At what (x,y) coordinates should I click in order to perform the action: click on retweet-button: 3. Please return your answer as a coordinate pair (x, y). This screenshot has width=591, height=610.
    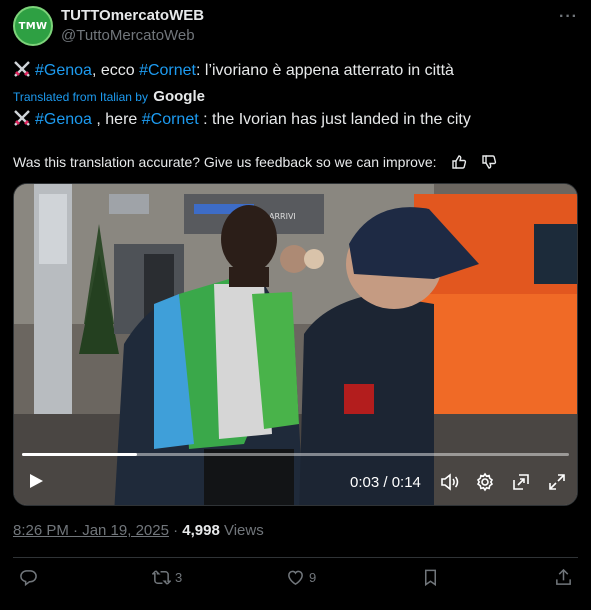
    Looking at the image, I should click on (167, 577).